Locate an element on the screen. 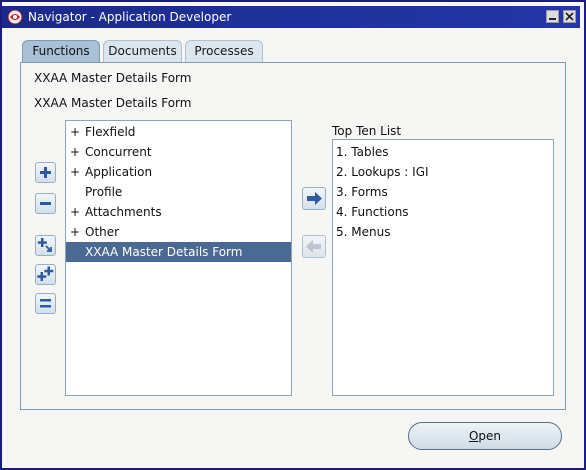 The width and height of the screenshot is (586, 470). top-ten-label: Top Ten List is located at coordinates (367, 131).